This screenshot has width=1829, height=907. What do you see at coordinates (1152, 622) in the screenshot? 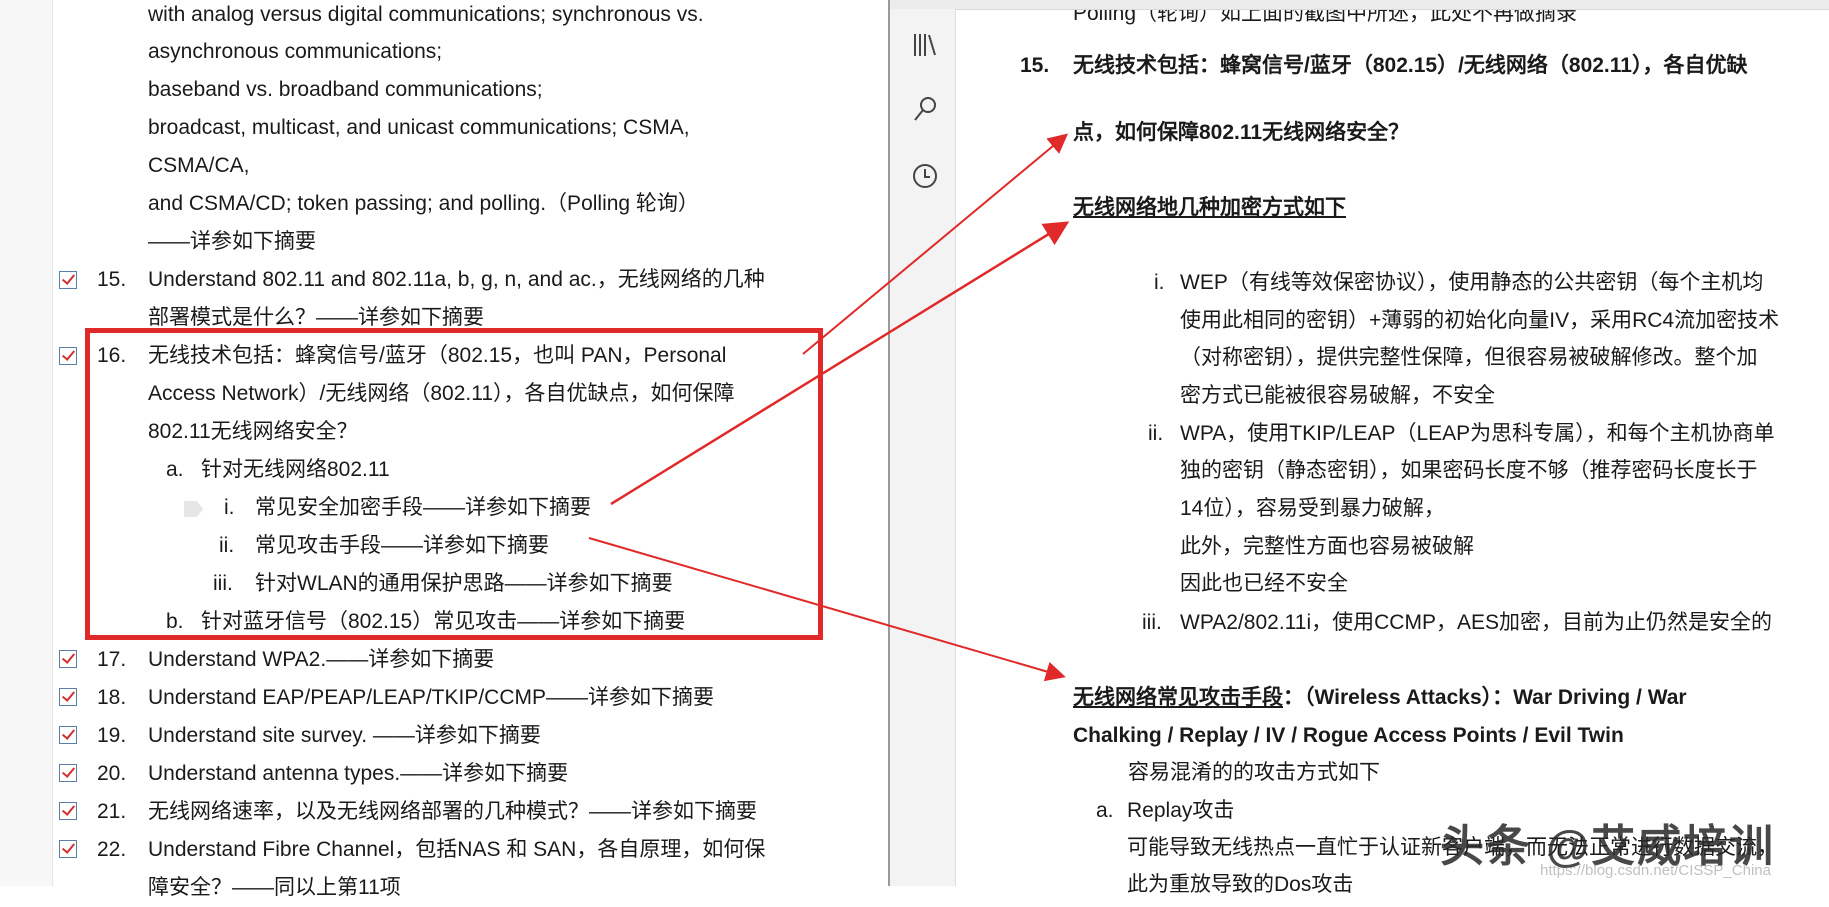
I see `sub-marker: iii.` at bounding box center [1152, 622].